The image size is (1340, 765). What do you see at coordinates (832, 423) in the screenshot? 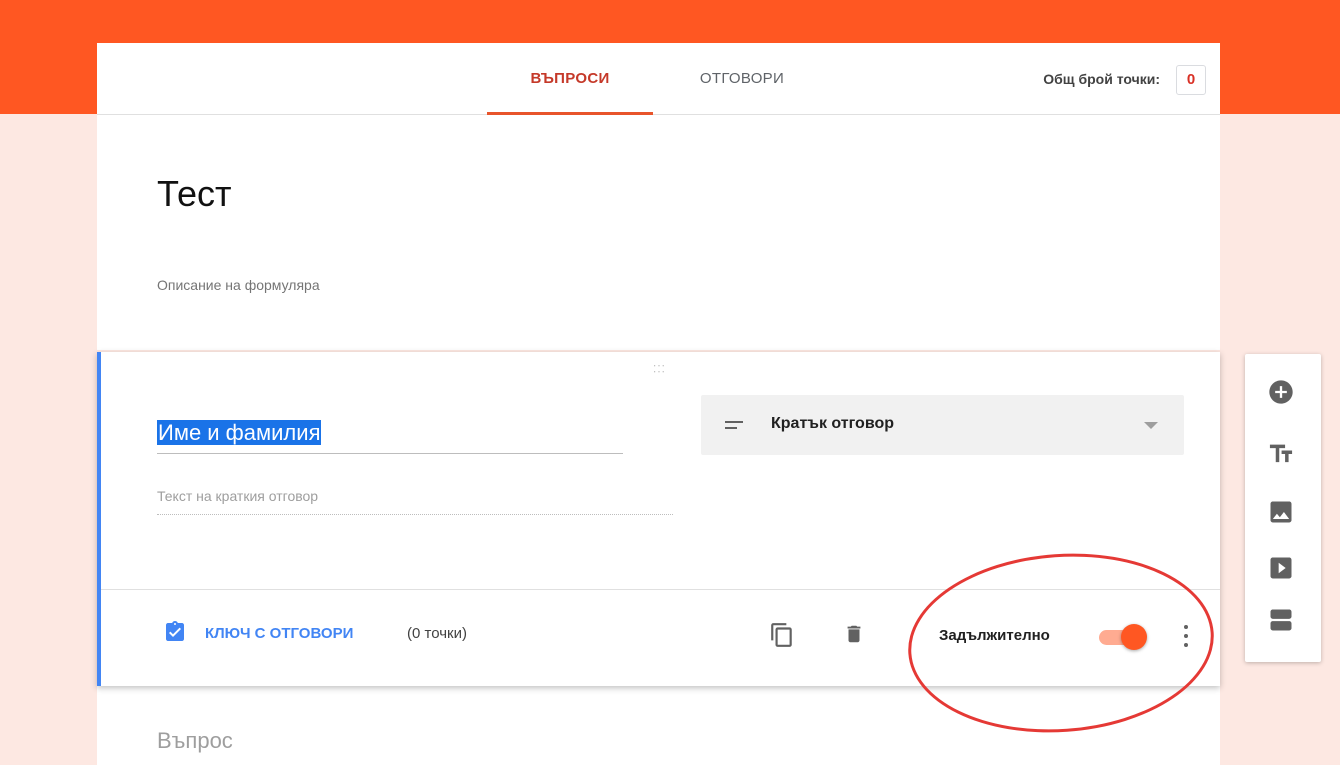
I see `question-type-label: Кратък отговор` at bounding box center [832, 423].